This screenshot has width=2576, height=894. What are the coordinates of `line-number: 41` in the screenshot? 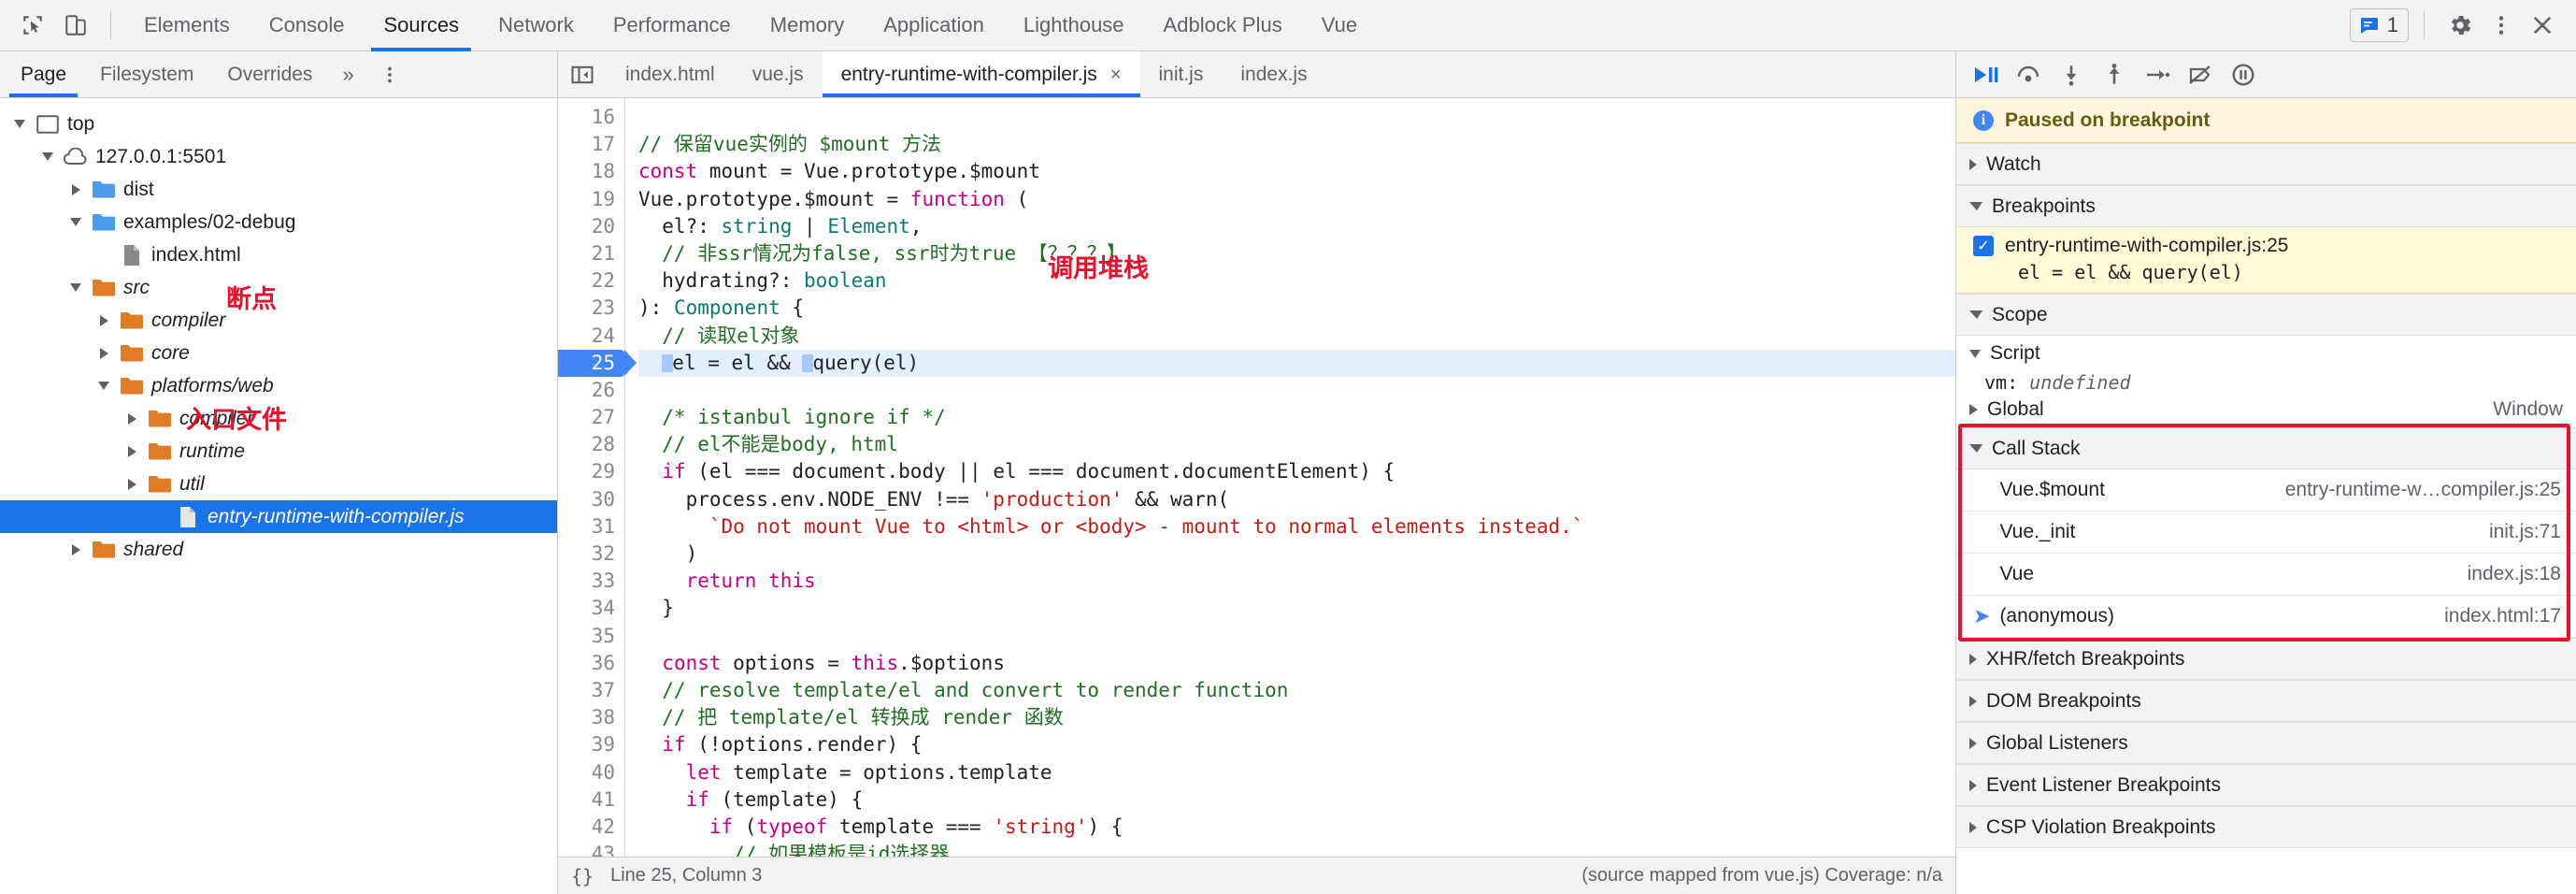 It's located at (591, 800).